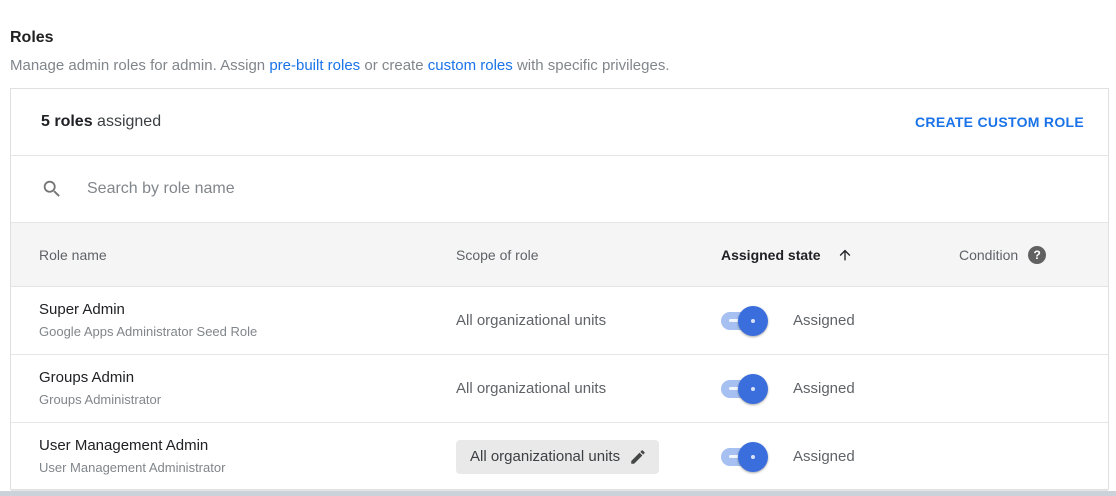 The width and height of the screenshot is (1116, 496). Describe the element at coordinates (138, 65) in the screenshot. I see `subtitle-text: Manage admin roles for admin. Assign` at that location.